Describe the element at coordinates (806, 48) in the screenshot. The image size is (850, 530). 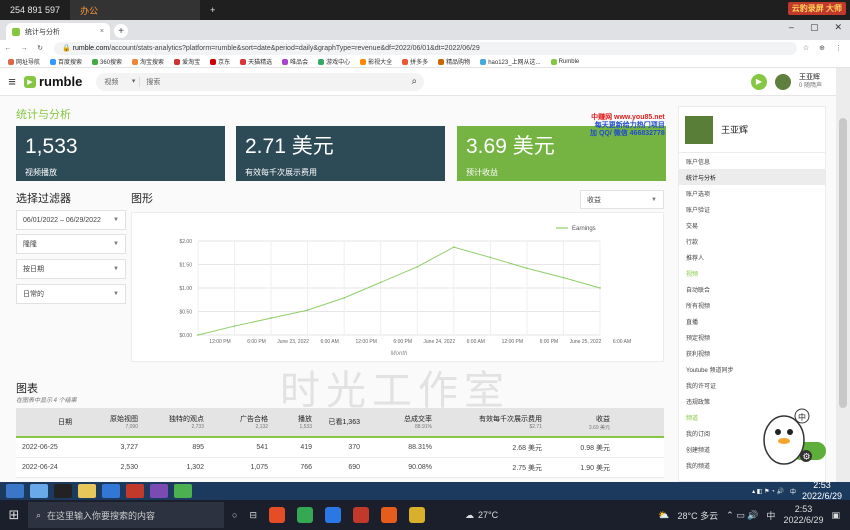
I see `star-icon: ☆` at that location.